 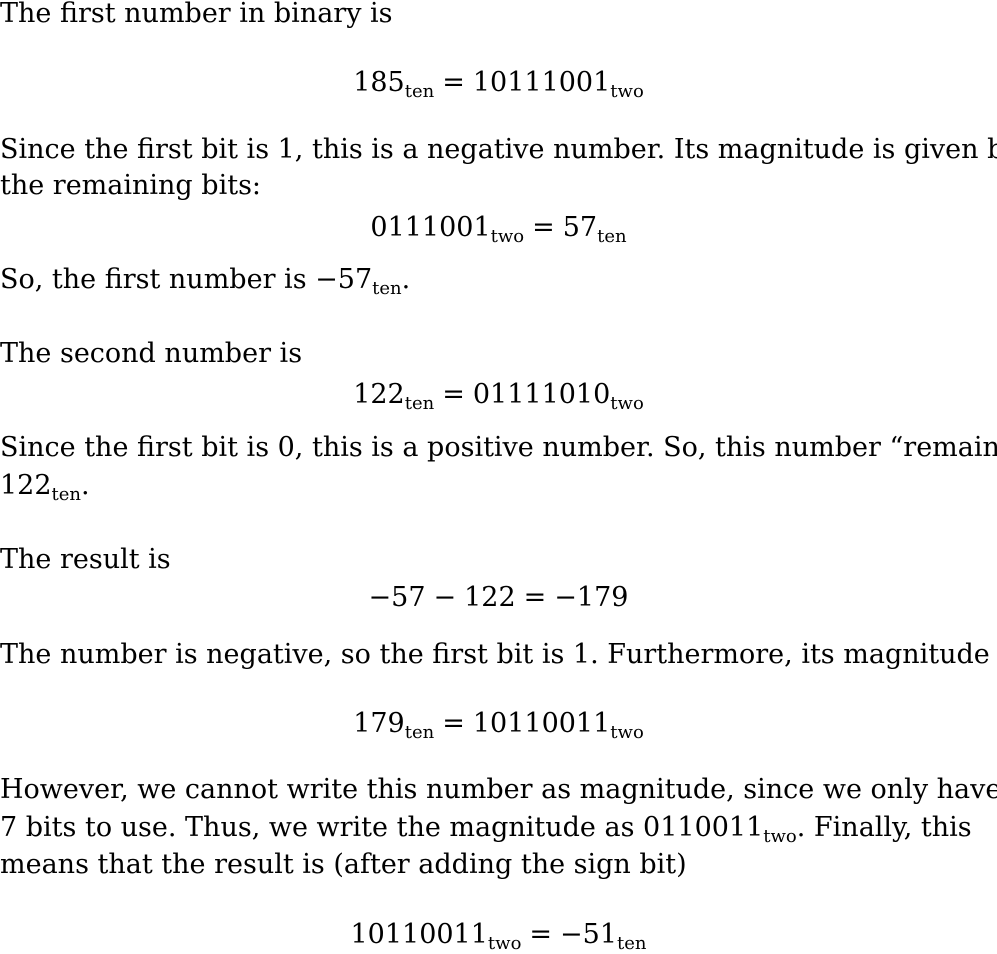 I want to click on p5-subscript: ten, so click(x=66, y=494).